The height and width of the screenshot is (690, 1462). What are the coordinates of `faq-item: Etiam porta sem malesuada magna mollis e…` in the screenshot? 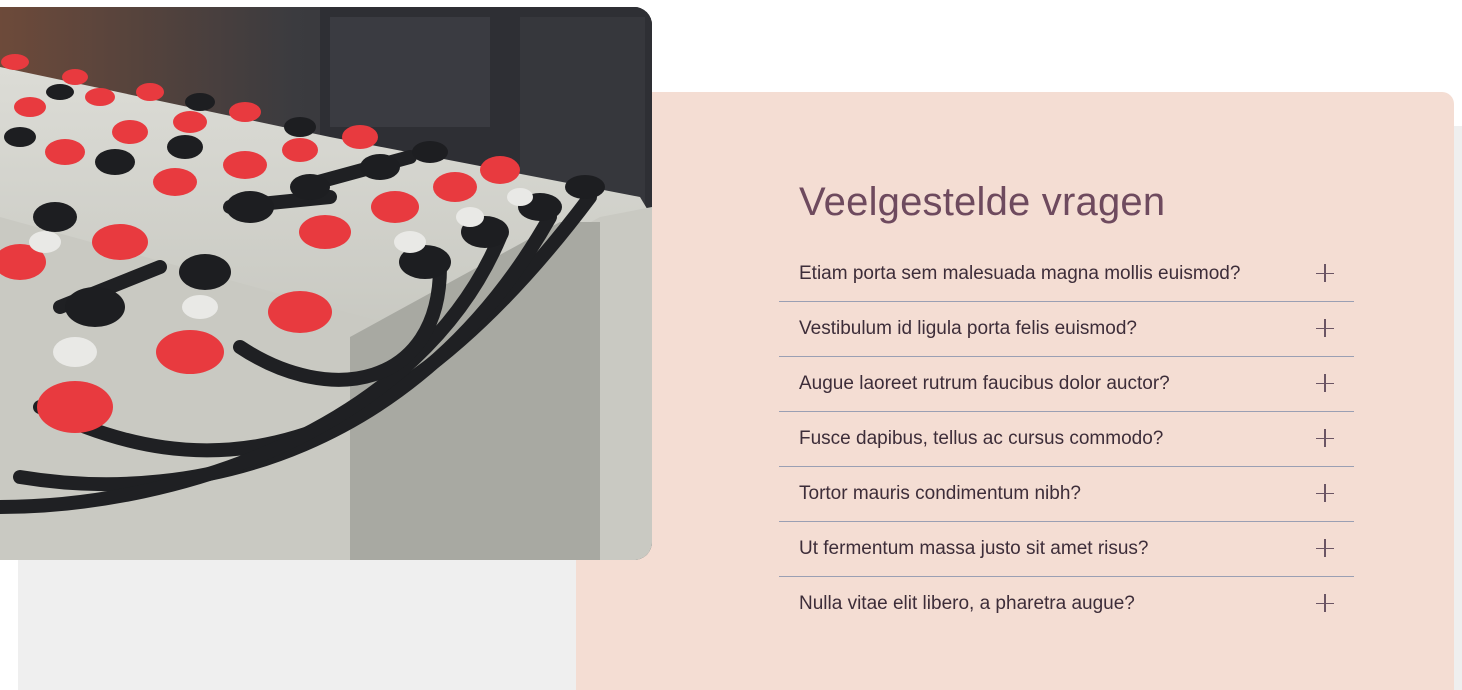 It's located at (1066, 274).